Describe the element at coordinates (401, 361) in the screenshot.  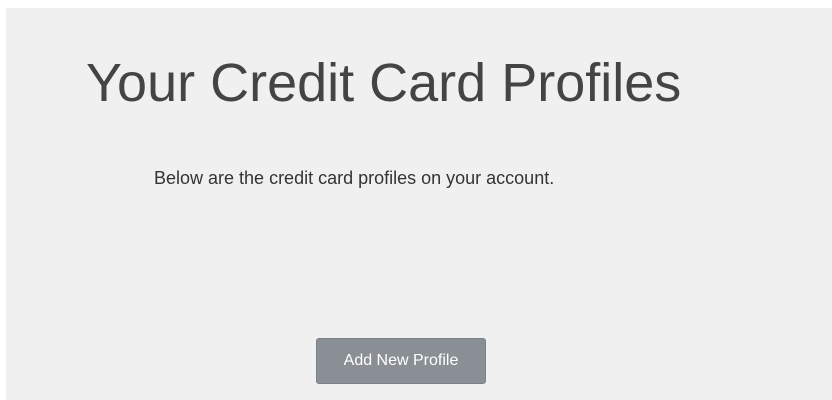
I see `add-new-profile-button: Add New Profile` at that location.